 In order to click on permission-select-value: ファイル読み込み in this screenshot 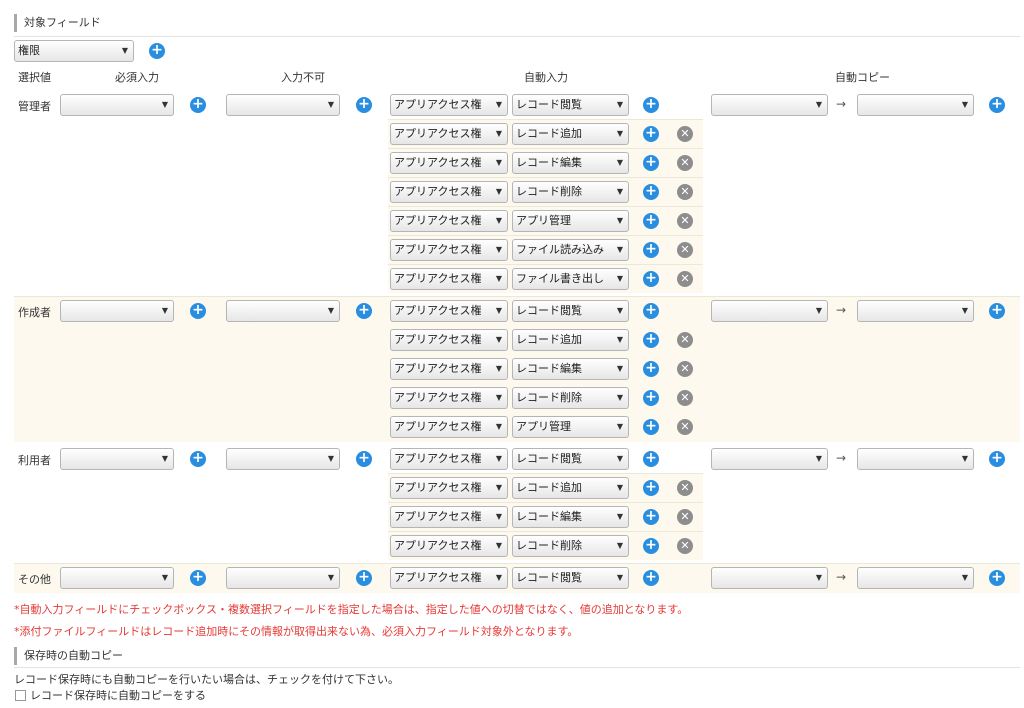, I will do `click(560, 249)`.